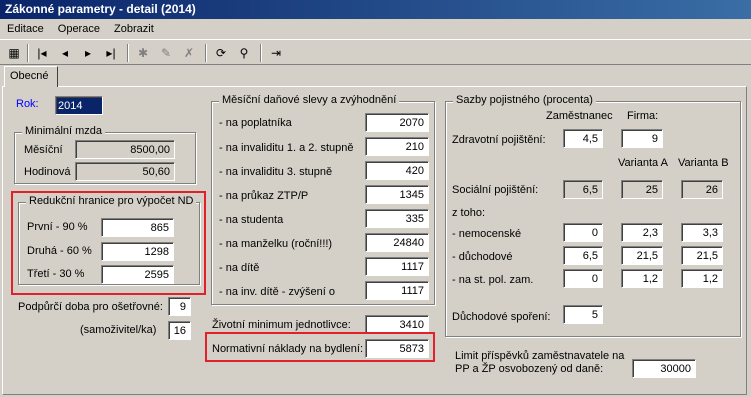 Image resolution: width=751 pixels, height=397 pixels. I want to click on zdravotni-label: Zdravotní pojištění:, so click(499, 140).